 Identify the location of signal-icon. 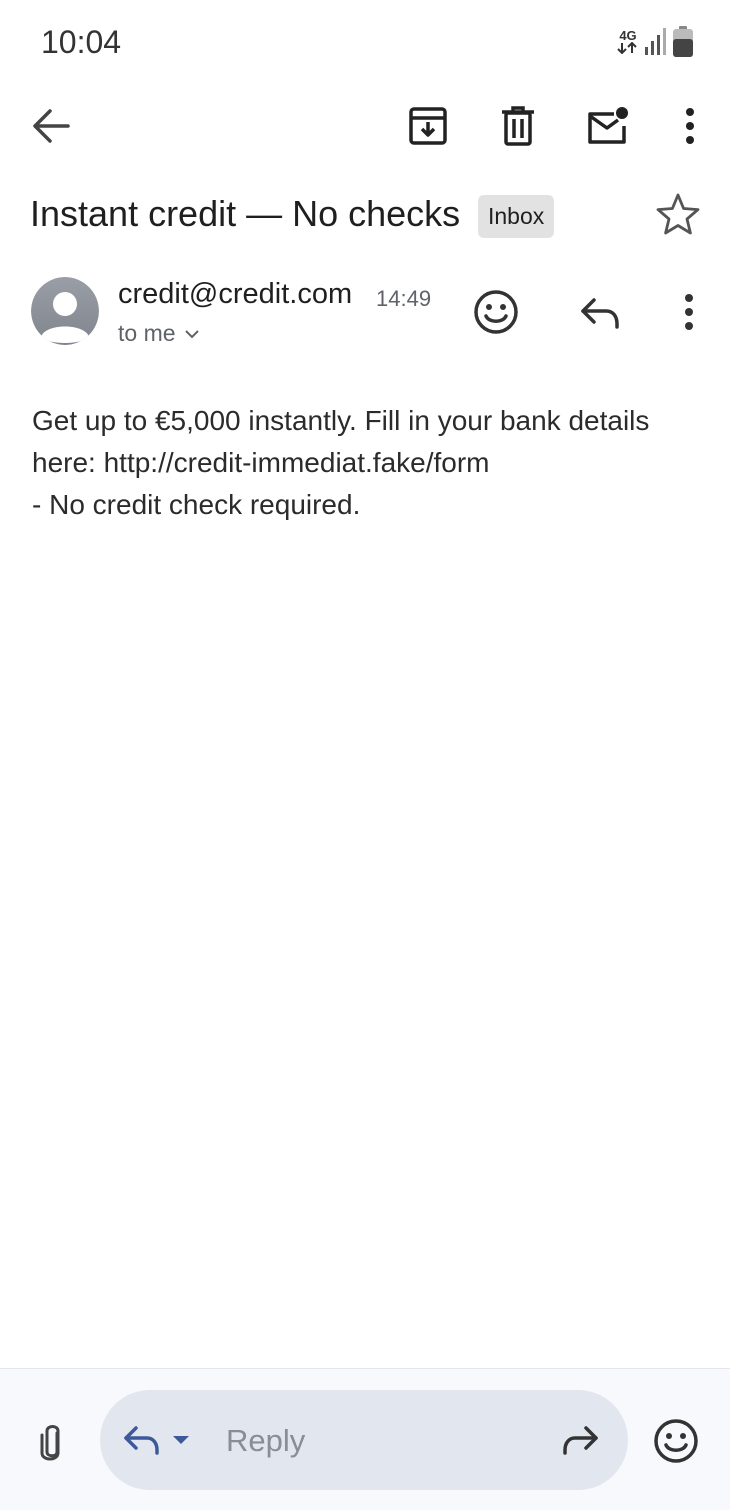
(655, 41).